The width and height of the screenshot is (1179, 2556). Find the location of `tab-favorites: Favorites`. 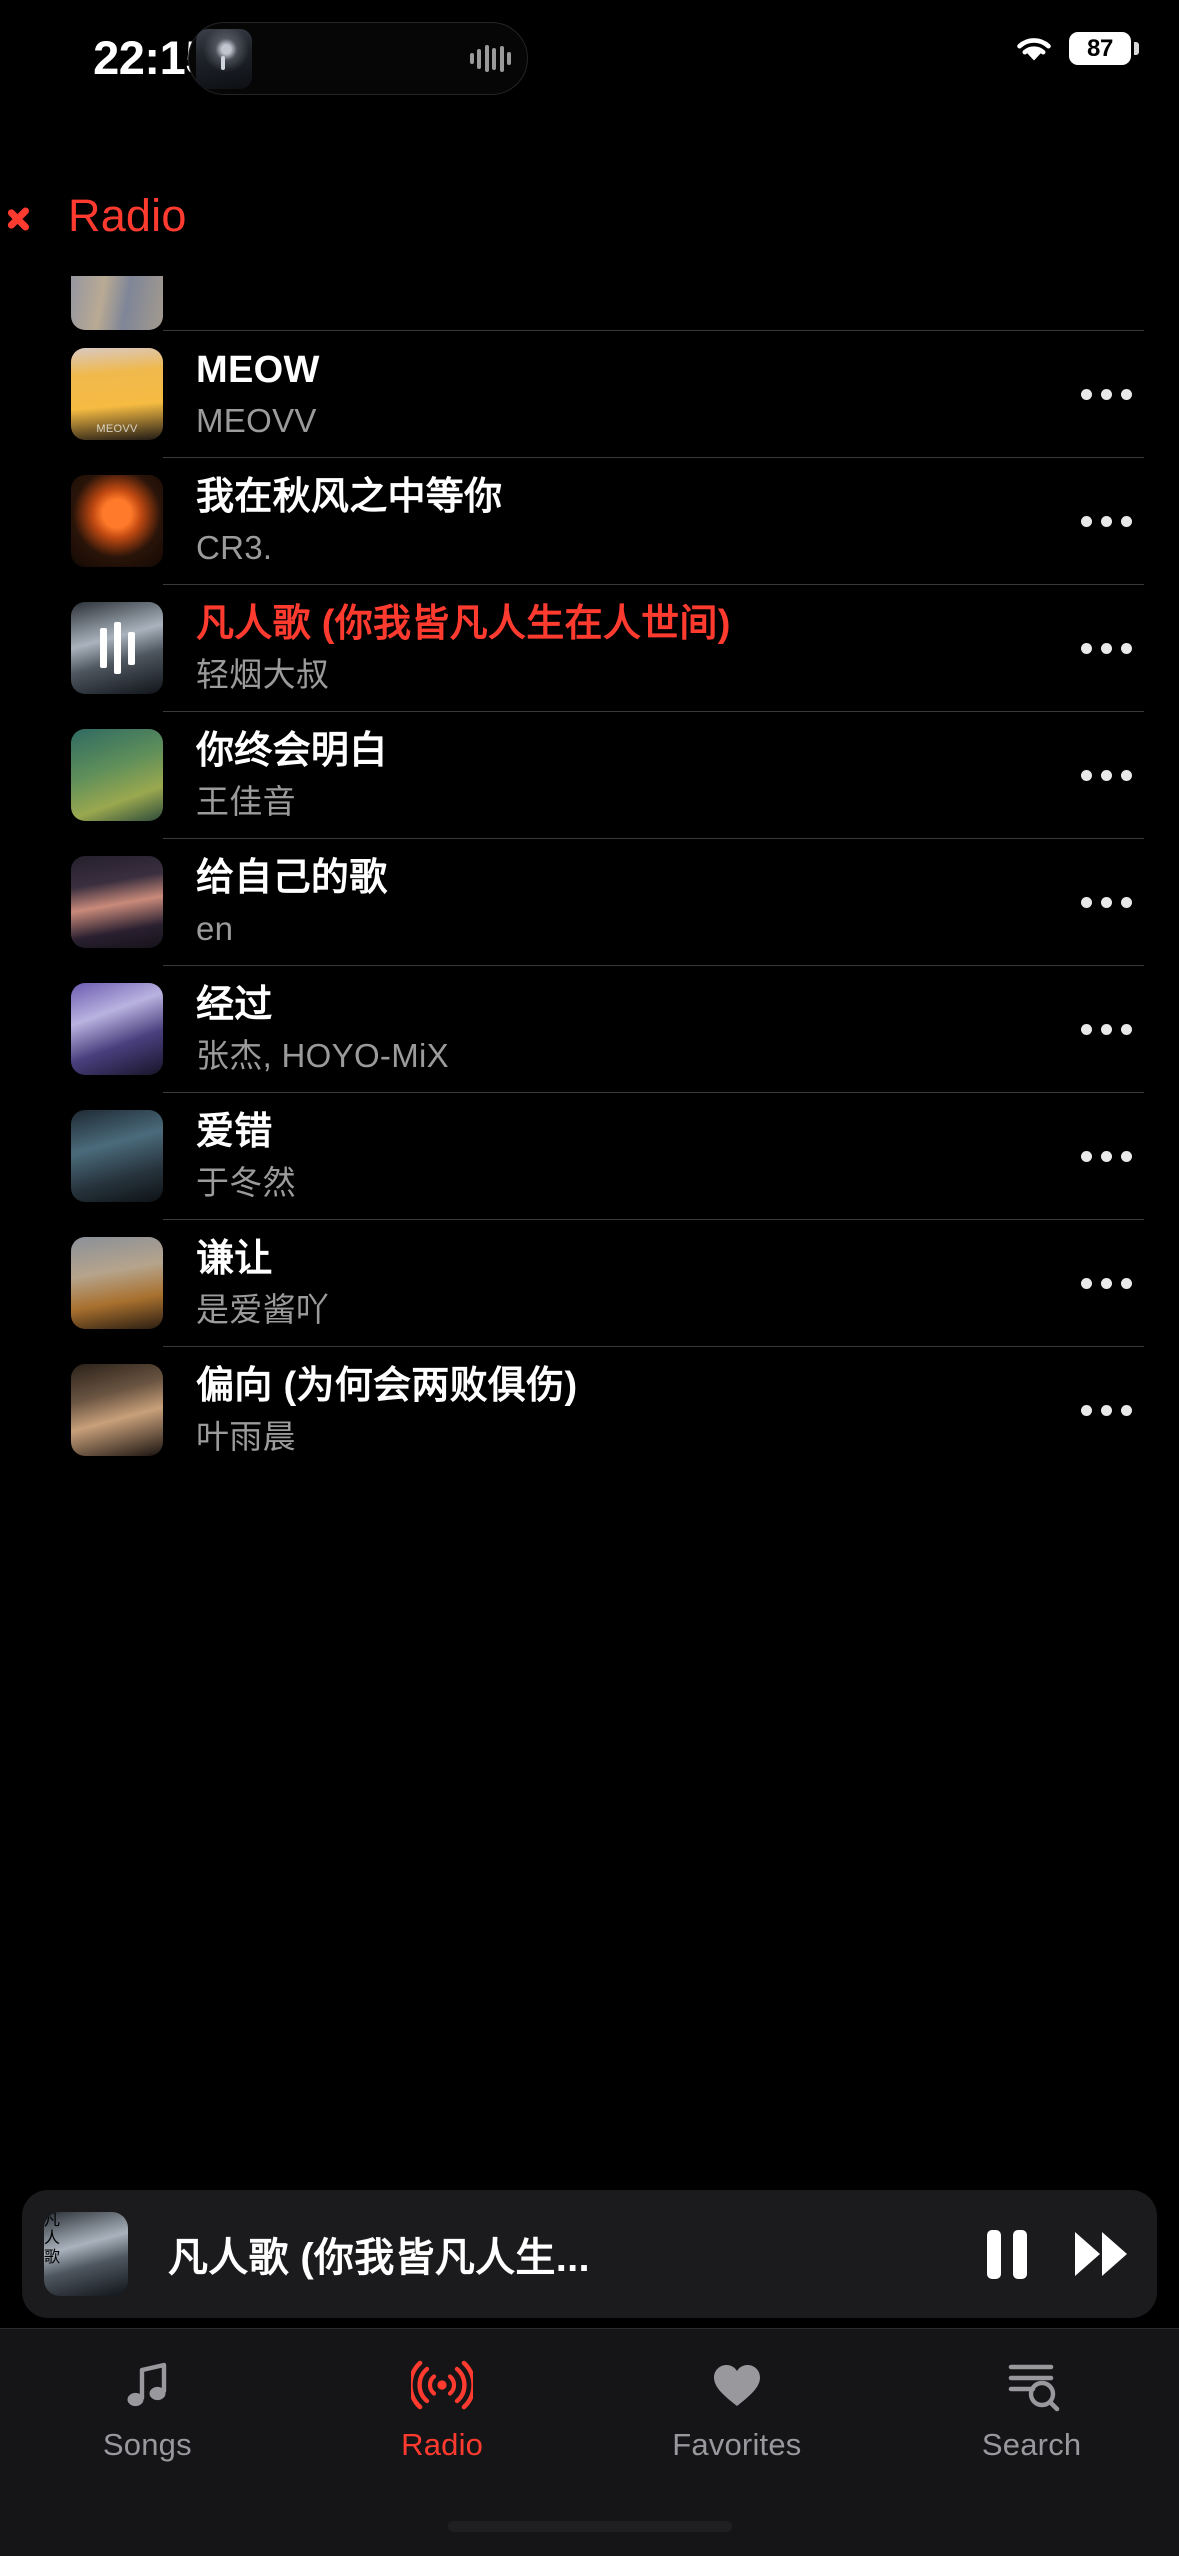

tab-favorites: Favorites is located at coordinates (737, 2409).